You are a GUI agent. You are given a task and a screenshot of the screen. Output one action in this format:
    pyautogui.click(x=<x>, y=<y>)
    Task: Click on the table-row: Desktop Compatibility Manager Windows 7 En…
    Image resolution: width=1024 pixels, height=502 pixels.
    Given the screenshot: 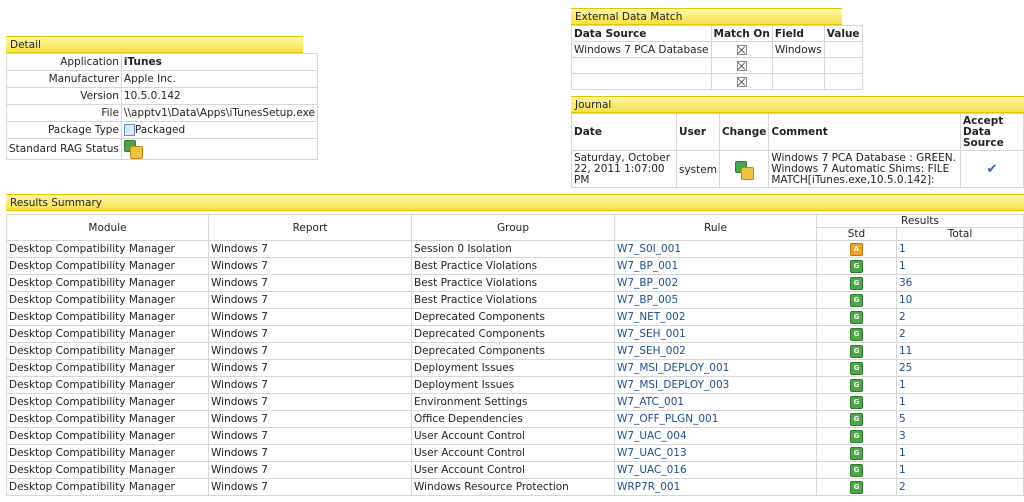 What is the action you would take?
    pyautogui.click(x=515, y=402)
    